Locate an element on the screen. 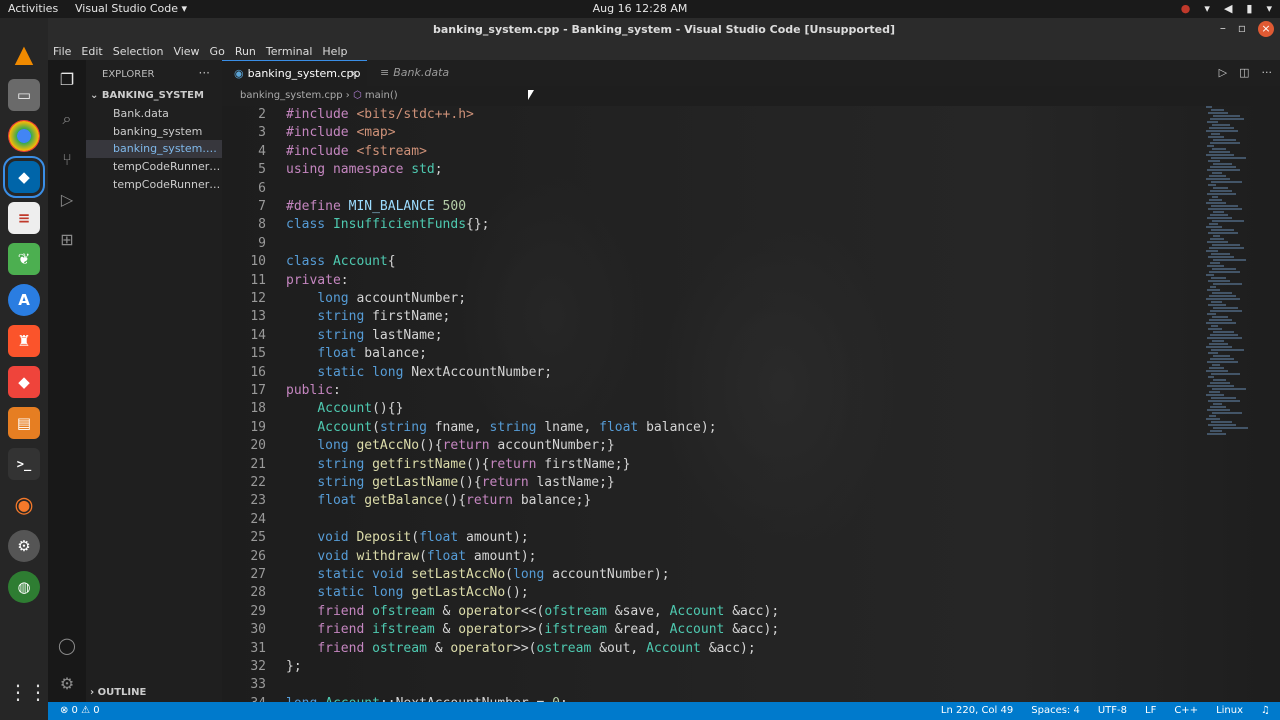  code-line: 33 is located at coordinates (722, 685).